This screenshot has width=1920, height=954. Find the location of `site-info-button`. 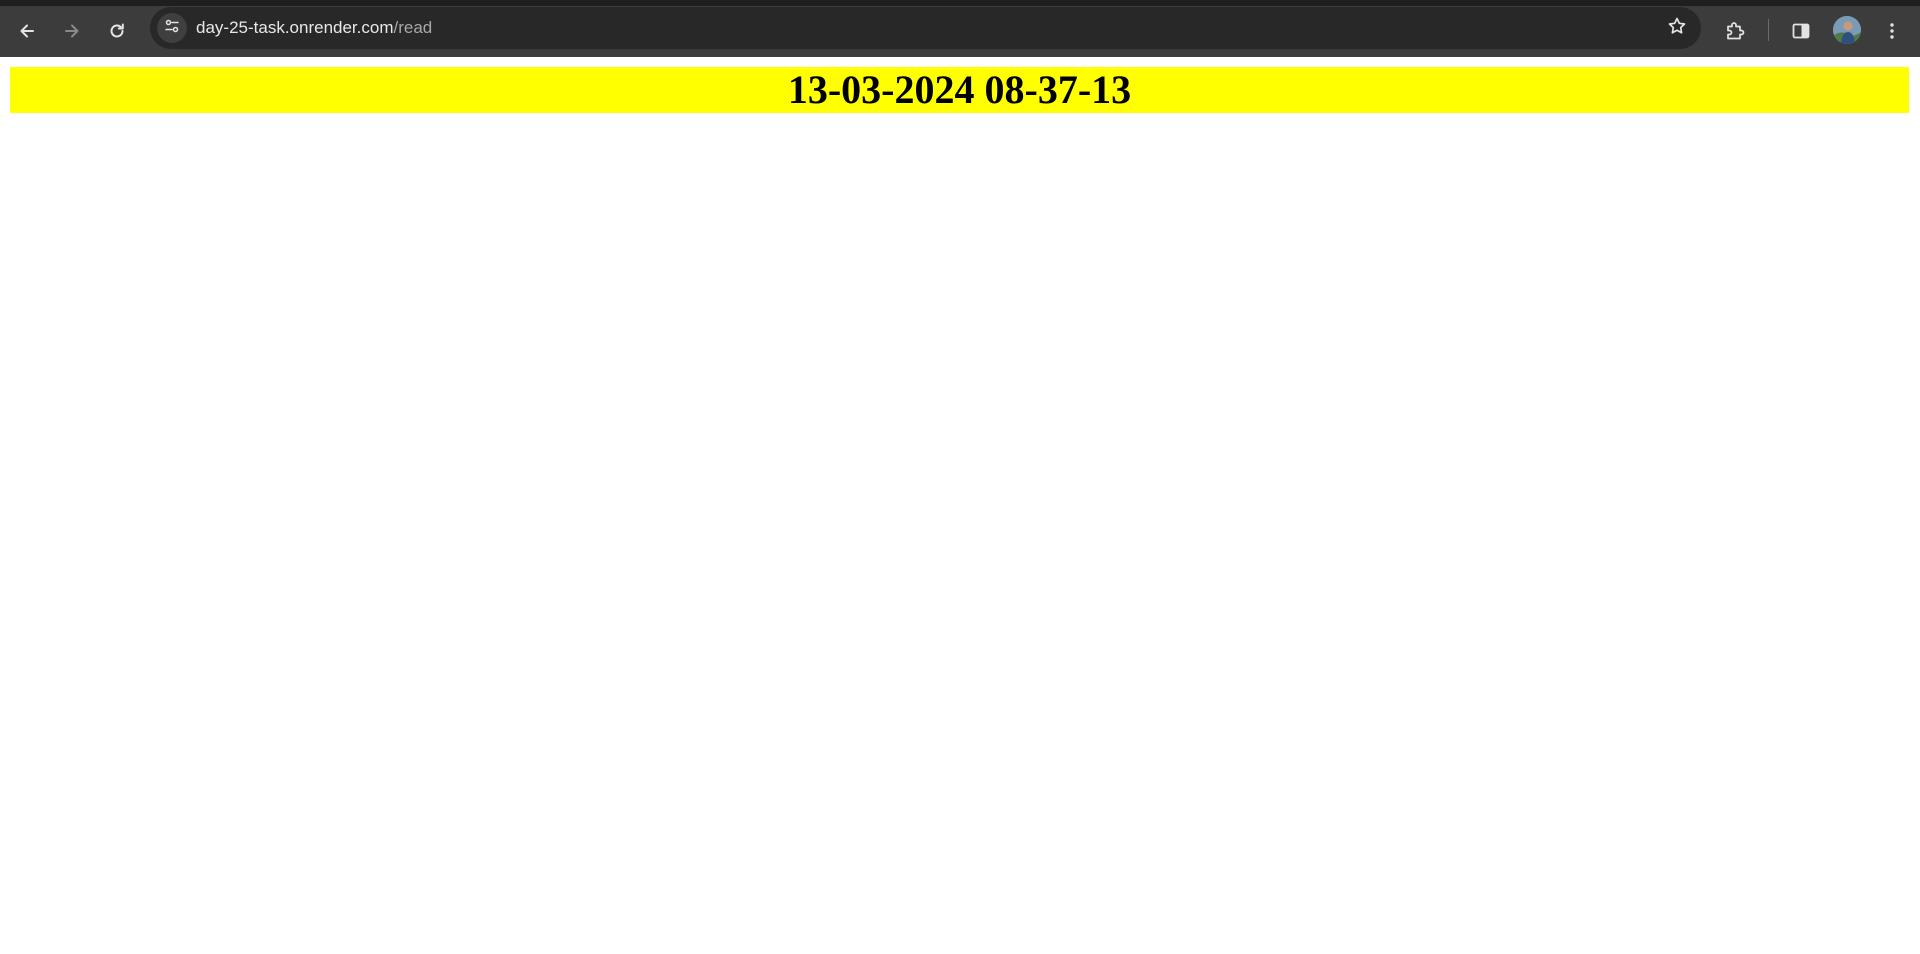

site-info-button is located at coordinates (172, 28).